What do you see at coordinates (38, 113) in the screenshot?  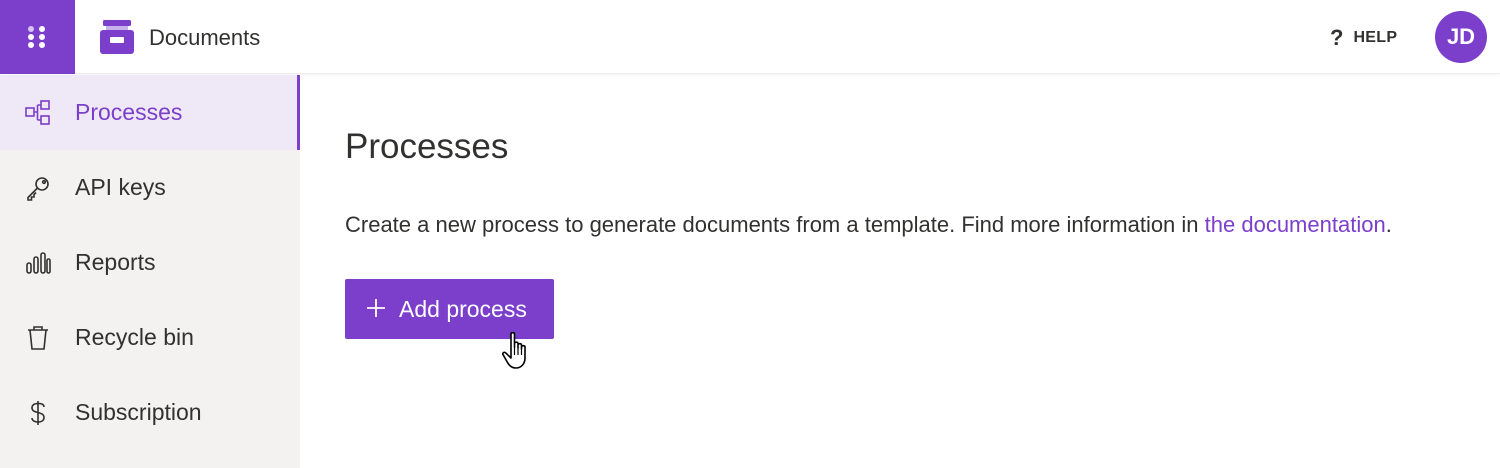 I see `processes-icon` at bounding box center [38, 113].